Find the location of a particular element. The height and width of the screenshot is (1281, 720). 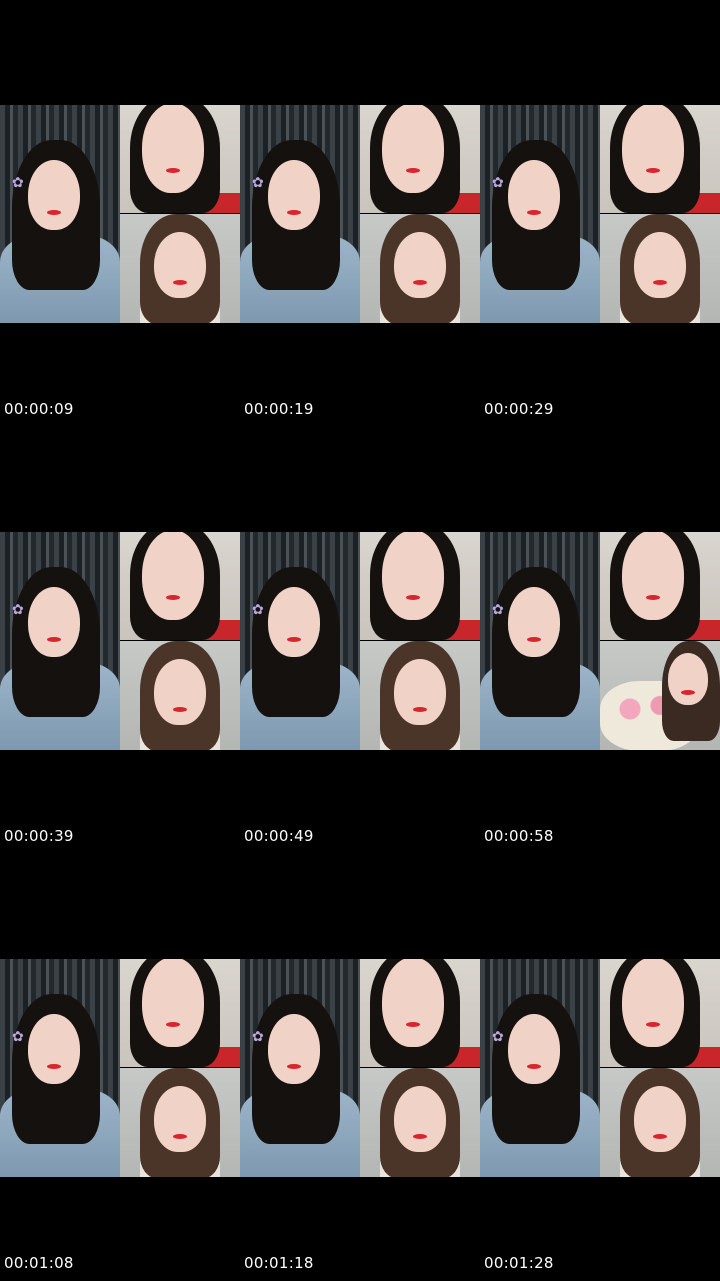

timestamp-label: 00:00:49 is located at coordinates (279, 836).